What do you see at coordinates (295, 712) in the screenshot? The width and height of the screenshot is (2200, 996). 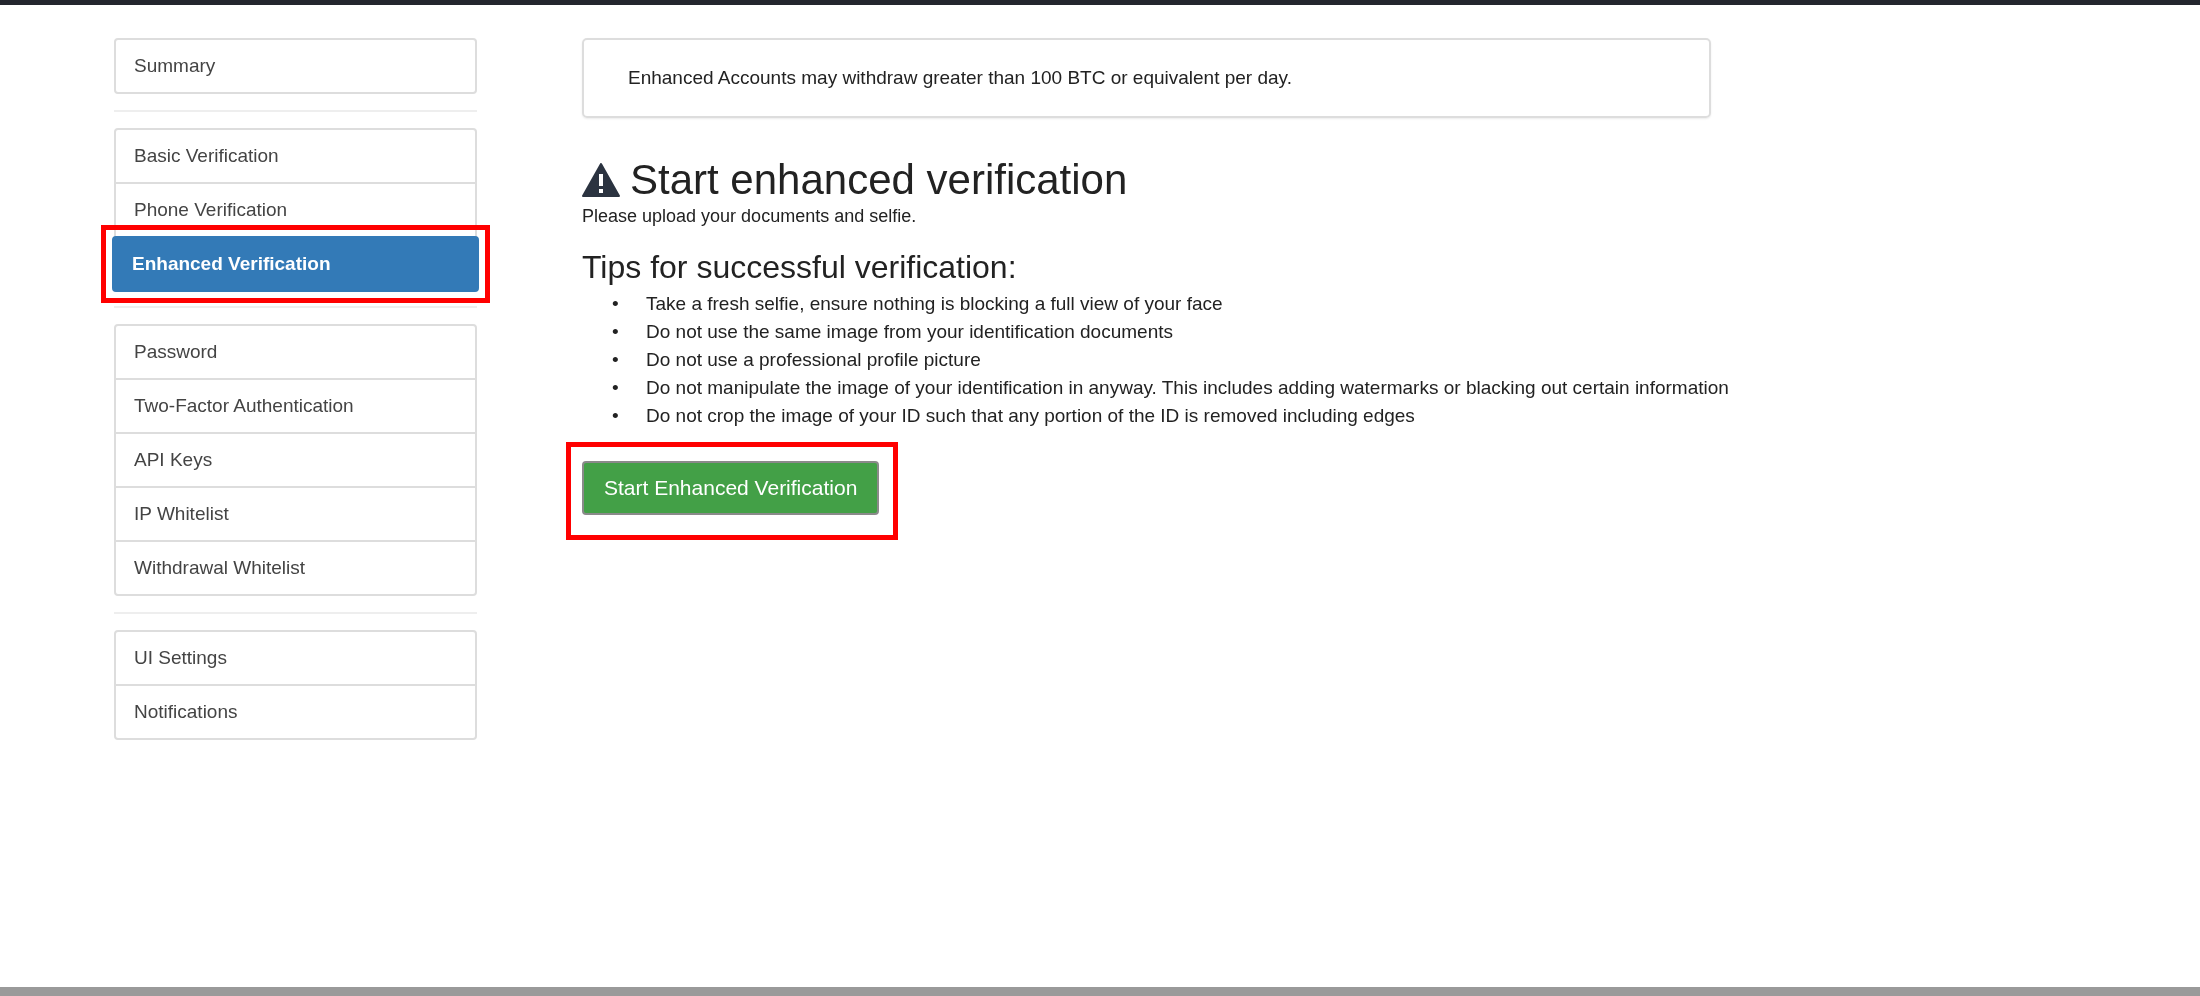 I see `sidebar-item: Notifications` at bounding box center [295, 712].